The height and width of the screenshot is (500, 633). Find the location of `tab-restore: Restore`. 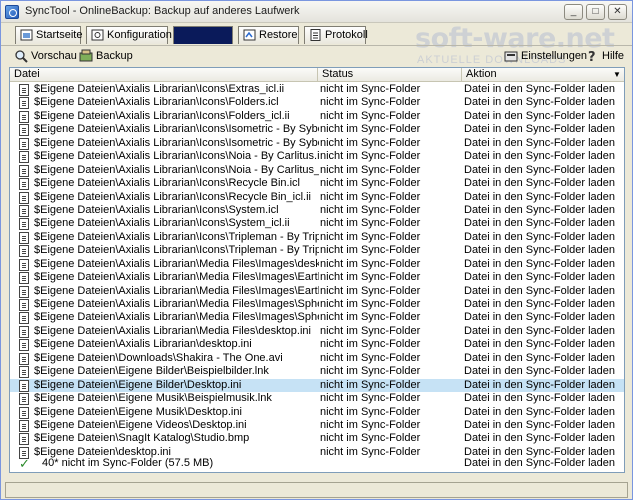

tab-restore: Restore is located at coordinates (268, 35).